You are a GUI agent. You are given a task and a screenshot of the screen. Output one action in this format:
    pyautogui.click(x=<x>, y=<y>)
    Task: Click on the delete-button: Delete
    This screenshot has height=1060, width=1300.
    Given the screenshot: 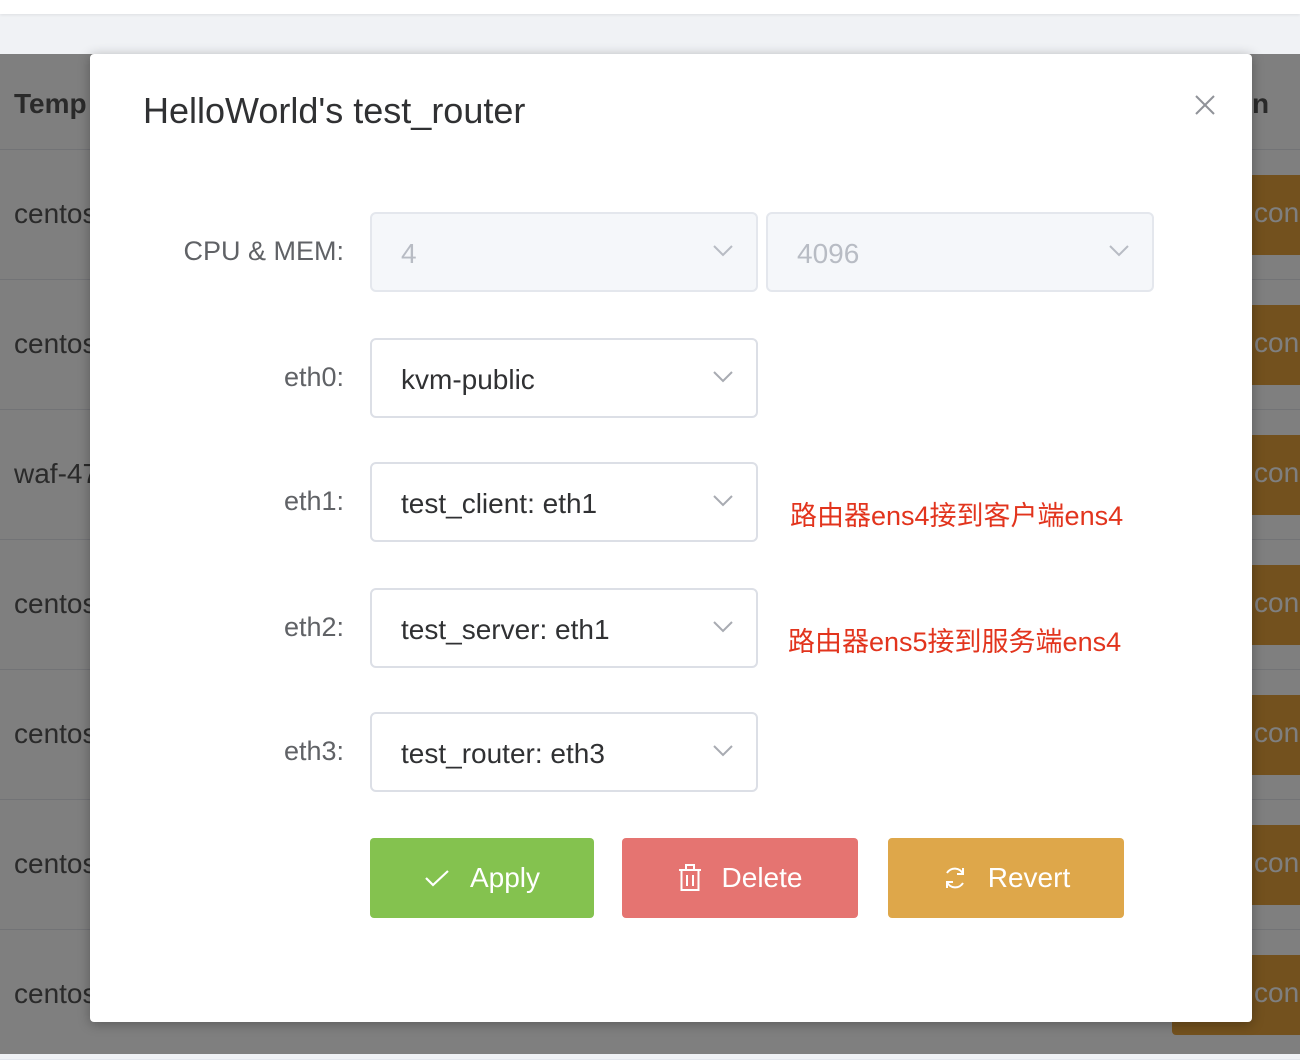 What is the action you would take?
    pyautogui.click(x=740, y=878)
    